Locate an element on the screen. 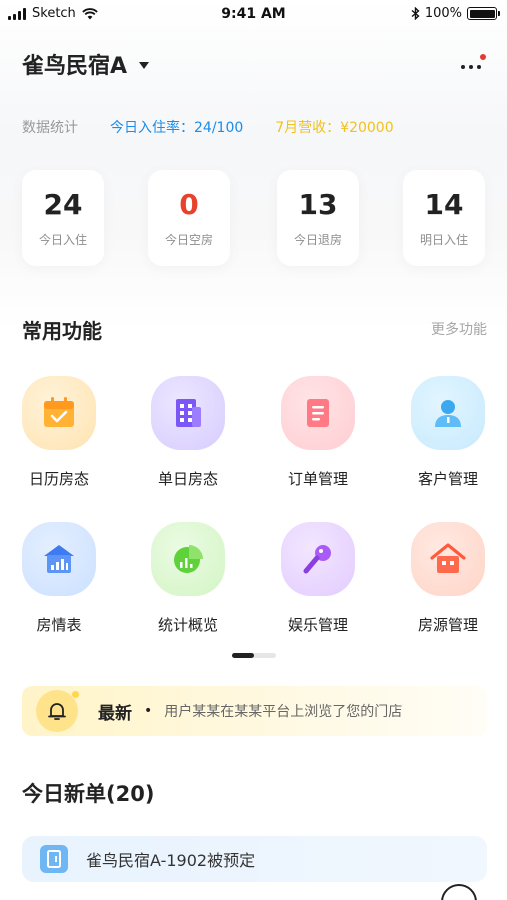 This screenshot has width=507, height=900. microphone-icon is located at coordinates (318, 559).